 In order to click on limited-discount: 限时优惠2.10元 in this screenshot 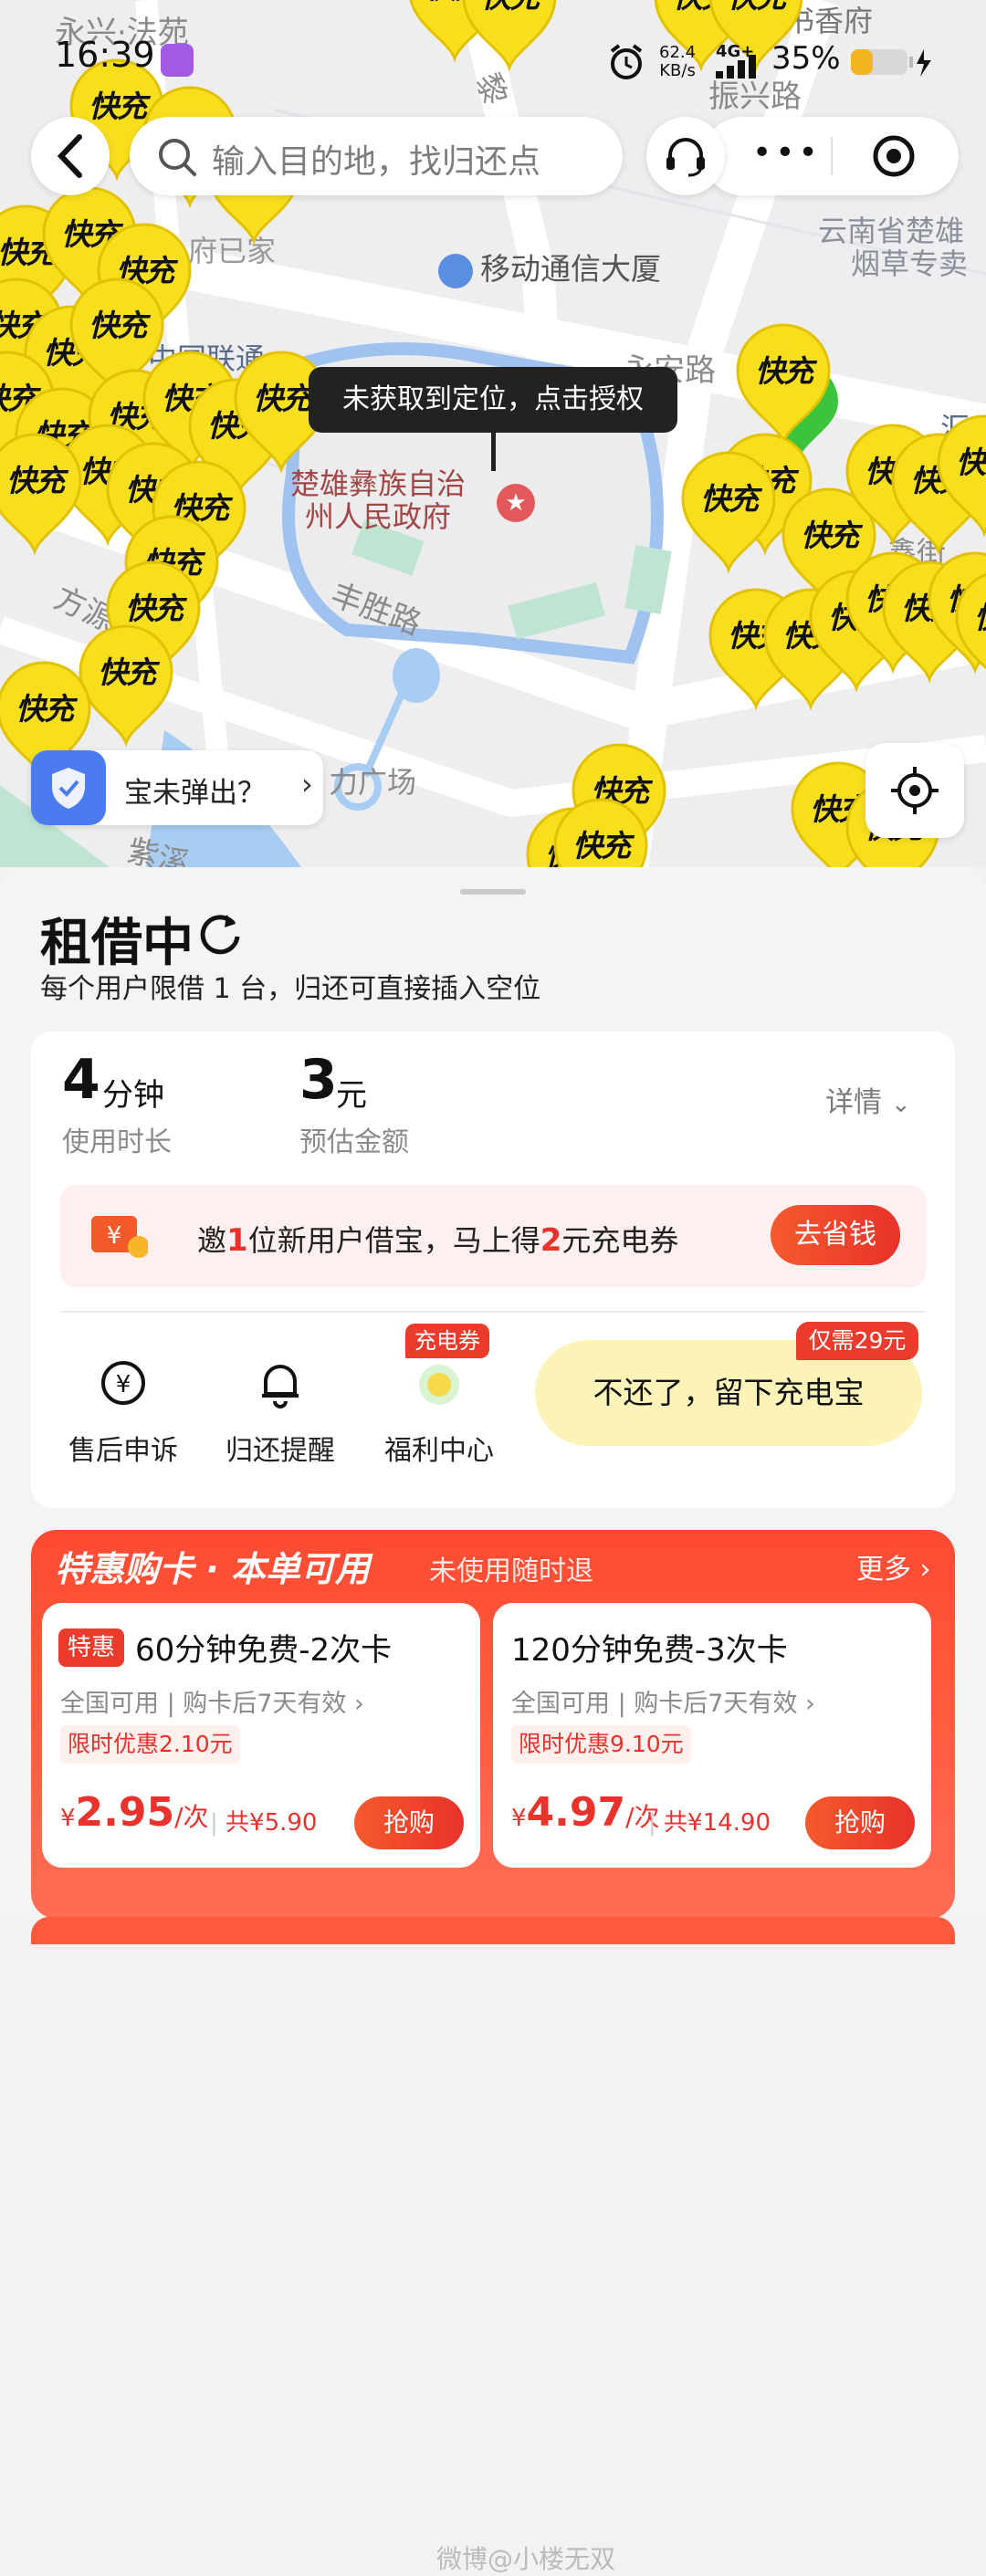, I will do `click(150, 1745)`.